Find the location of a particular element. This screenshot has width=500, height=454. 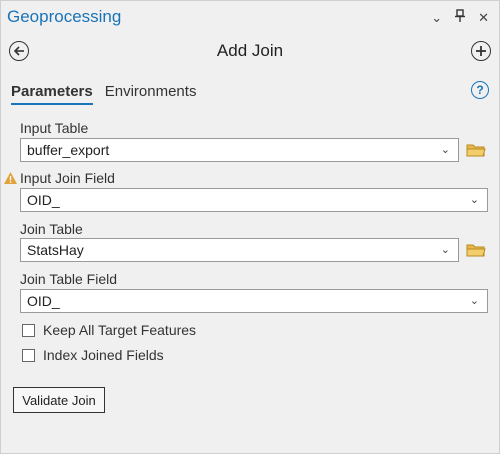

join-table-field-dropdown: OID_ ⌄ is located at coordinates (254, 301).